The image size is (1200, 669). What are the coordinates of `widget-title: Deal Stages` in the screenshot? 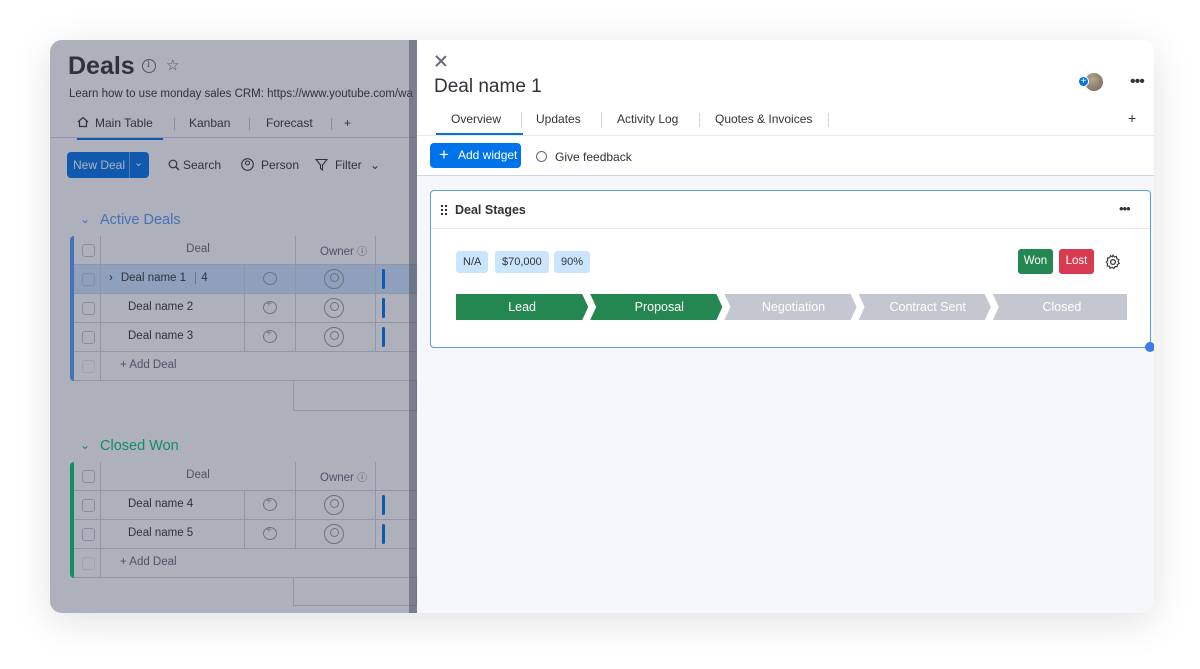 It's located at (490, 210).